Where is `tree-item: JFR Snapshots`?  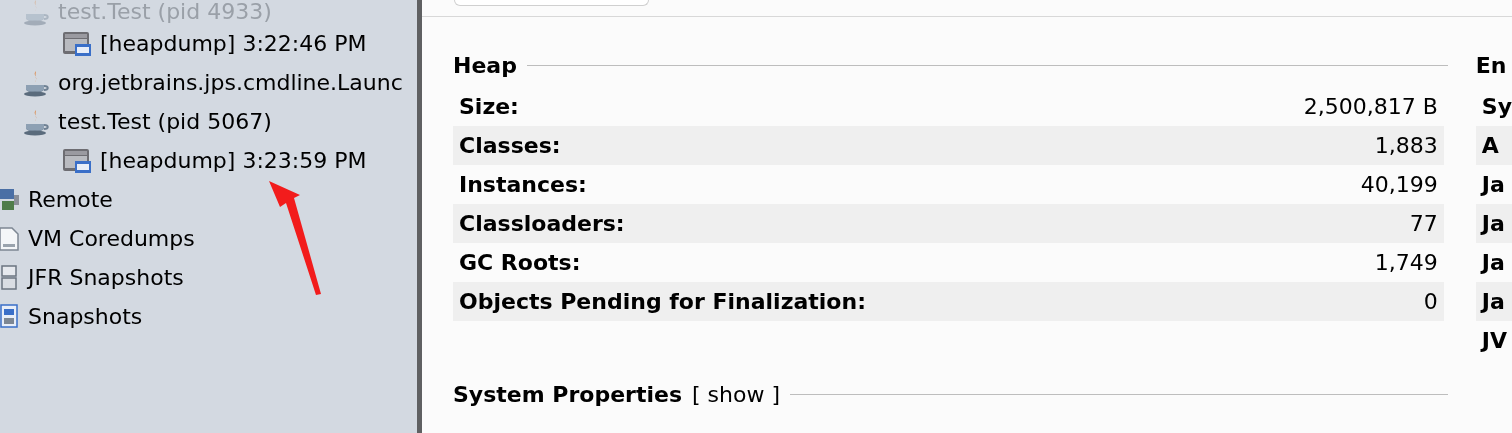
tree-item: JFR Snapshots is located at coordinates (106, 277).